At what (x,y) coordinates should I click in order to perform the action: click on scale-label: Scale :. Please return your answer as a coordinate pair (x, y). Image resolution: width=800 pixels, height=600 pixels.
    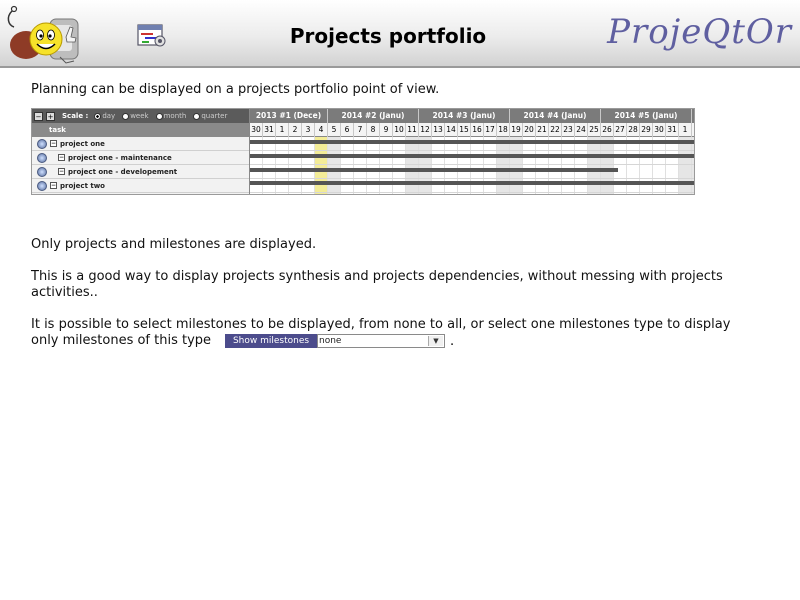
    Looking at the image, I should click on (75, 116).